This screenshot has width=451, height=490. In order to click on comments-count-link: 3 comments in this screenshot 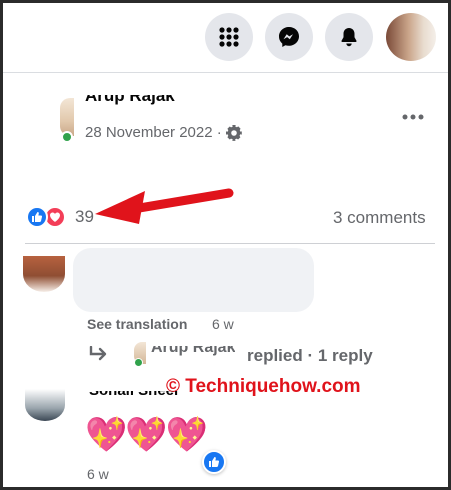, I will do `click(379, 218)`.